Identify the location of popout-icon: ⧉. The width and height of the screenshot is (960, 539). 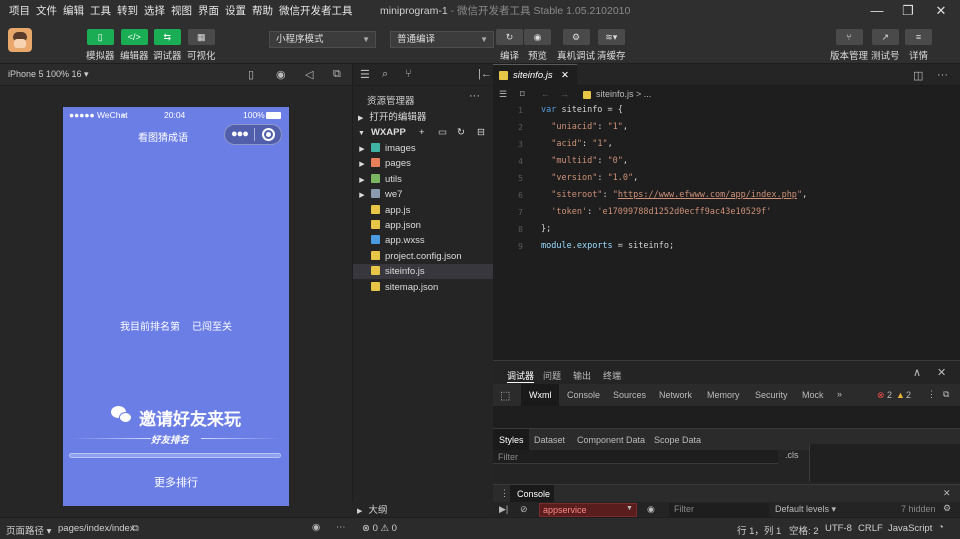
(337, 74).